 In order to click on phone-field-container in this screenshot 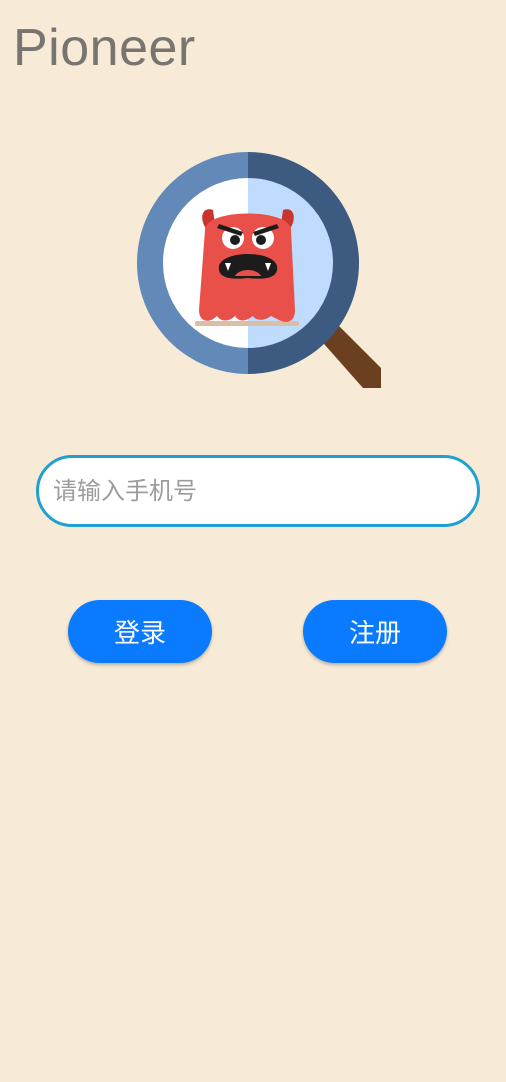, I will do `click(258, 491)`.